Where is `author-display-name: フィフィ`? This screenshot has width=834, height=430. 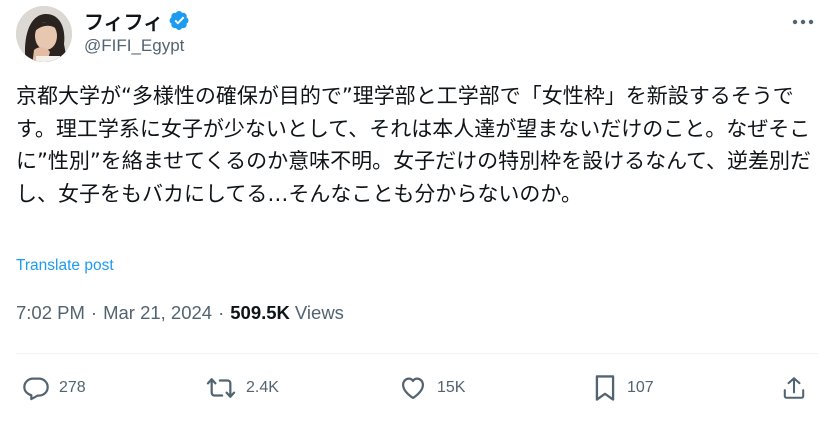
author-display-name: フィフィ is located at coordinates (137, 20).